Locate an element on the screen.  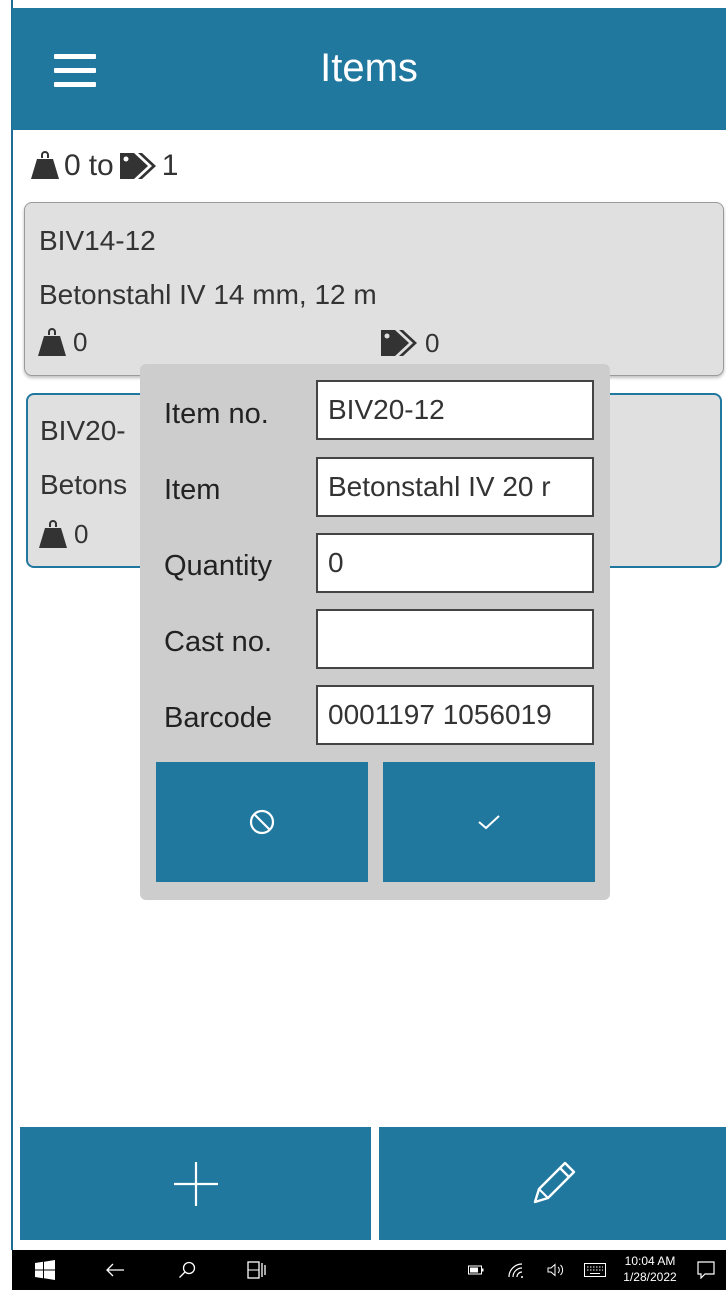
summary-to-word: to is located at coordinates (101, 165).